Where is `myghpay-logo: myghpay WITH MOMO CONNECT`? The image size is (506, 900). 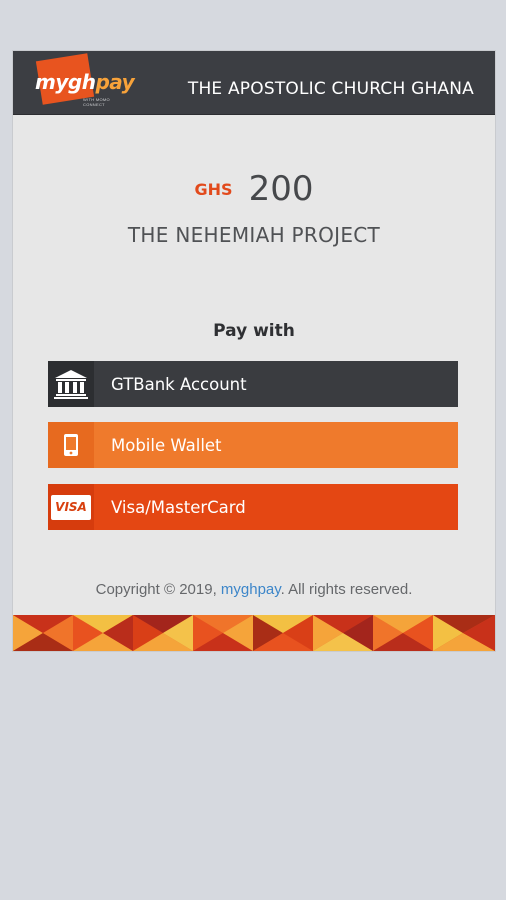
myghpay-logo: myghpay WITH MOMO CONNECT is located at coordinates (85, 81).